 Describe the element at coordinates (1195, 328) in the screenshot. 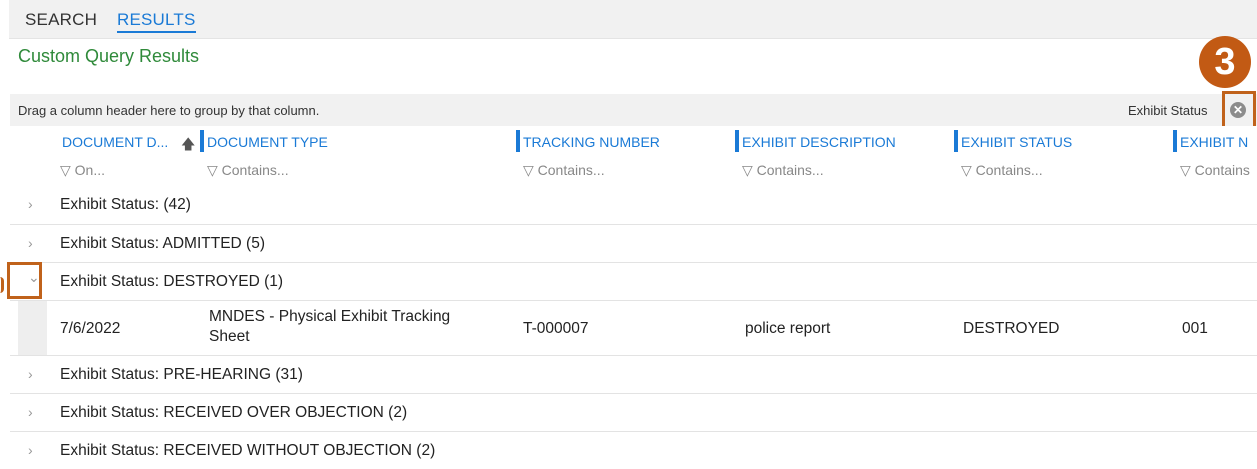

I see `cell-exhibit-number: 001` at that location.